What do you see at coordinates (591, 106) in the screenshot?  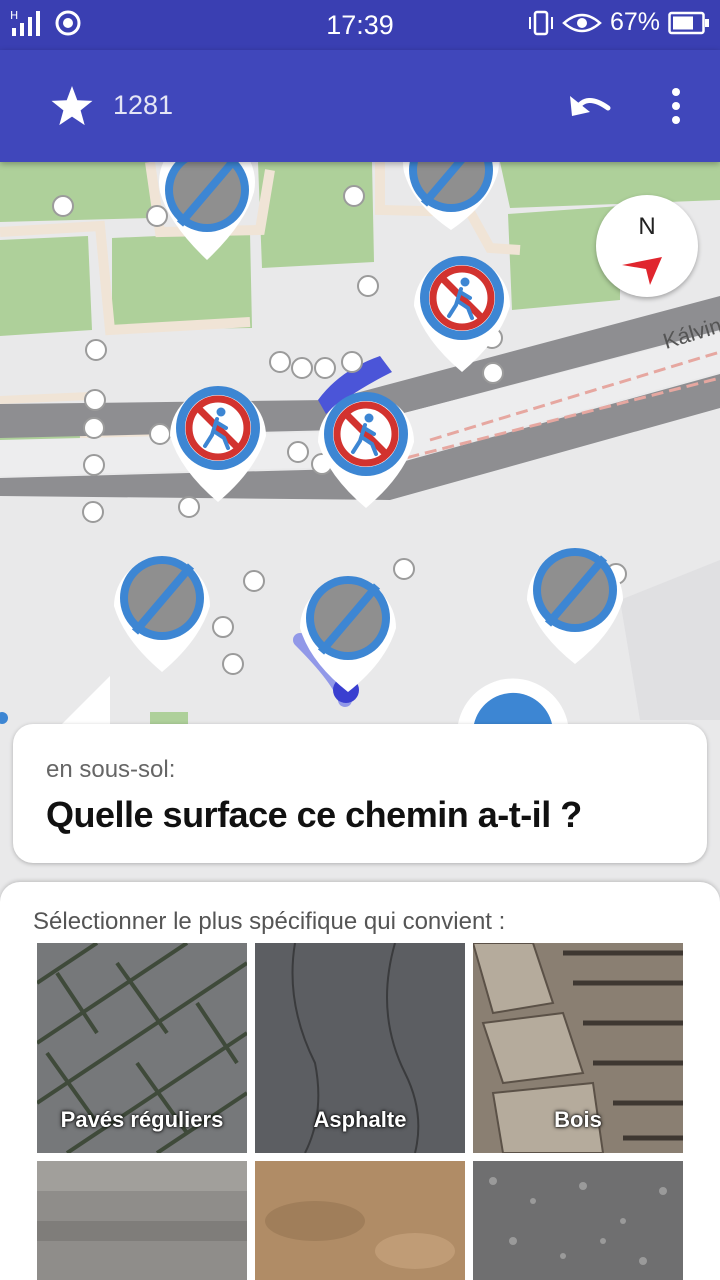 I see `undo-icon` at bounding box center [591, 106].